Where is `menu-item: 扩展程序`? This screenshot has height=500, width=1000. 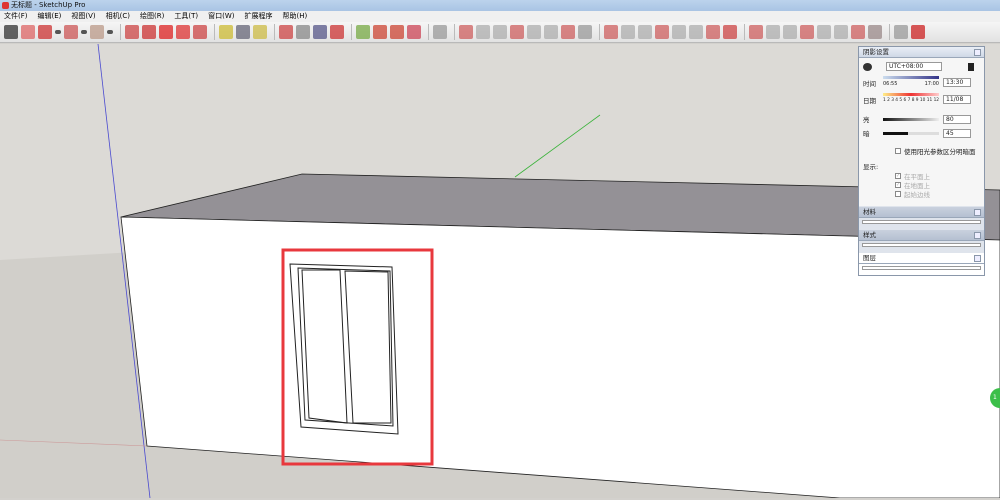 menu-item: 扩展程序 is located at coordinates (258, 16).